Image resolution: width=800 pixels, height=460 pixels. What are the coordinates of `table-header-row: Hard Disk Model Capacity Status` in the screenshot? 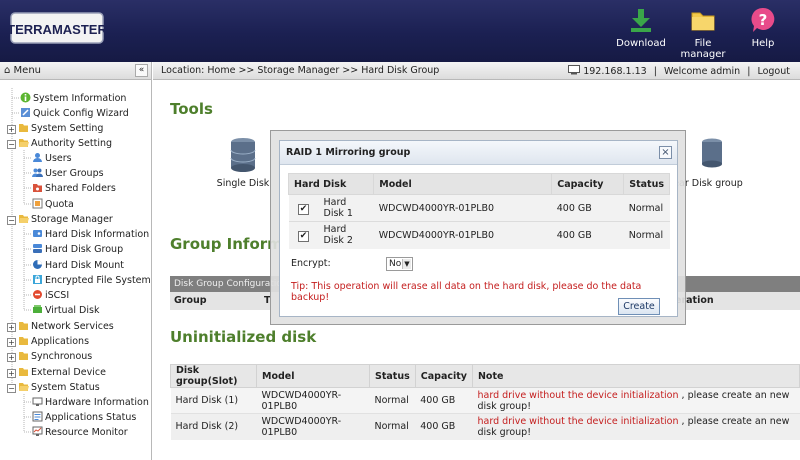 It's located at (478, 184).